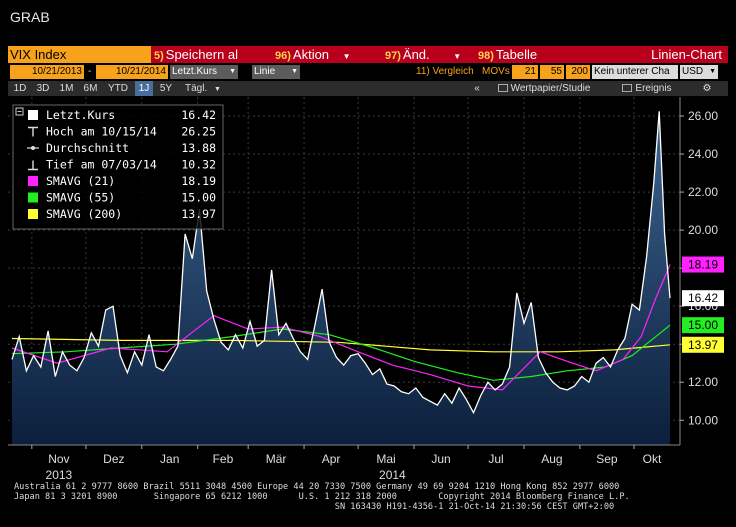 Image resolution: width=736 pixels, height=527 pixels. I want to click on legend-value: 13.88, so click(198, 148).